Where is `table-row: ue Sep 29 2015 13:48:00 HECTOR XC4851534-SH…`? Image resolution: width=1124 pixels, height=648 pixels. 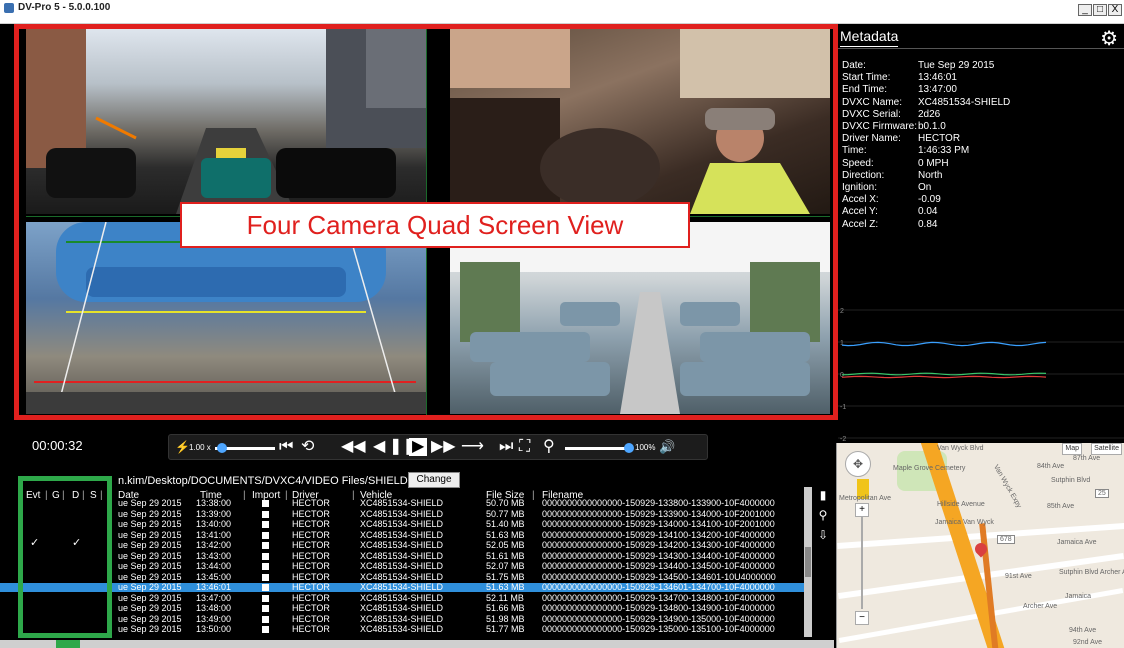 table-row: ue Sep 29 2015 13:48:00 HECTOR XC4851534-SH… is located at coordinates (402, 608).